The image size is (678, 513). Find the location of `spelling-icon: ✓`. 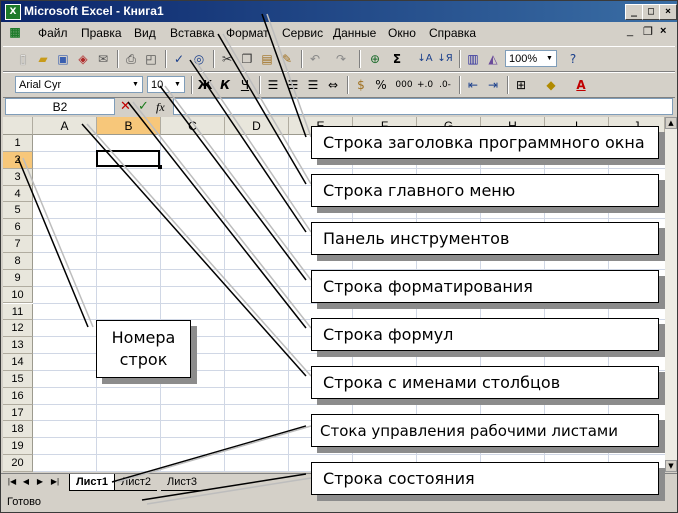

spelling-icon: ✓ is located at coordinates (179, 59).